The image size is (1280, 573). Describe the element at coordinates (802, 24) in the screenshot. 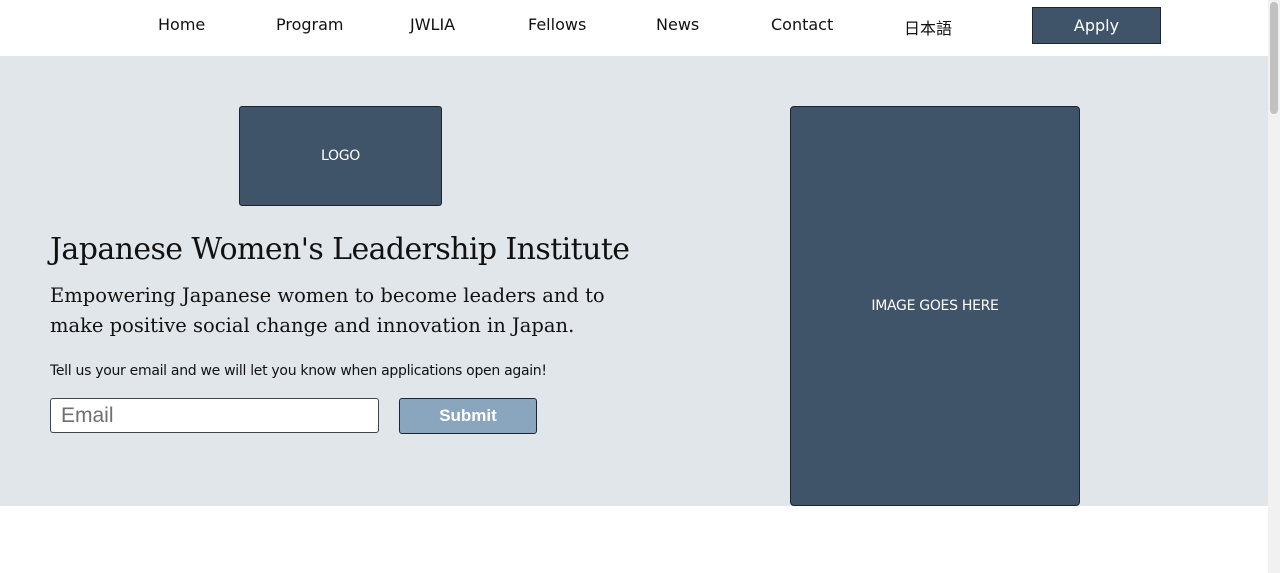

I see `nav-link-contact: Contact` at that location.